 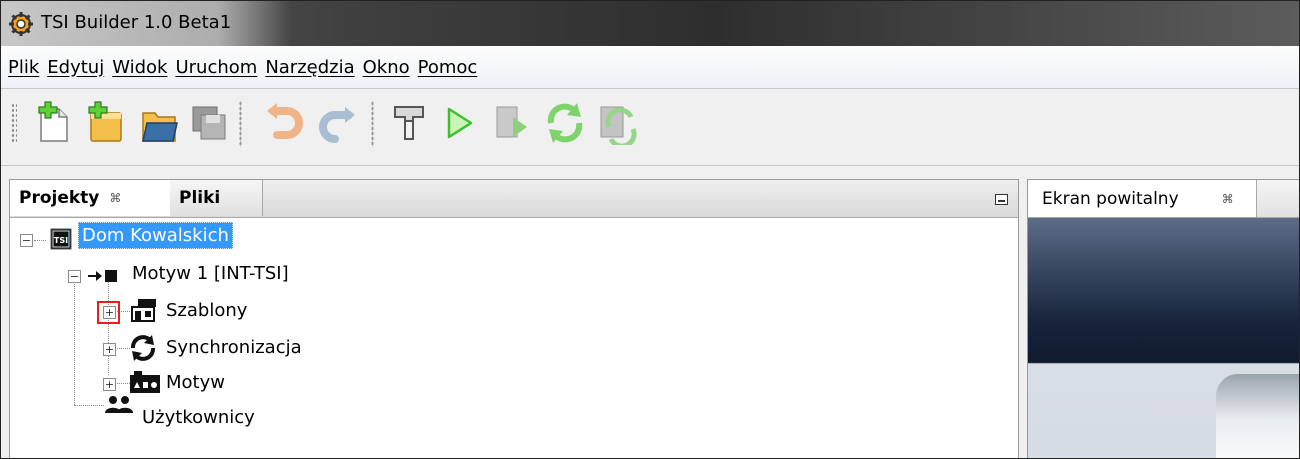 I want to click on toolbar-separator, so click(x=240, y=124).